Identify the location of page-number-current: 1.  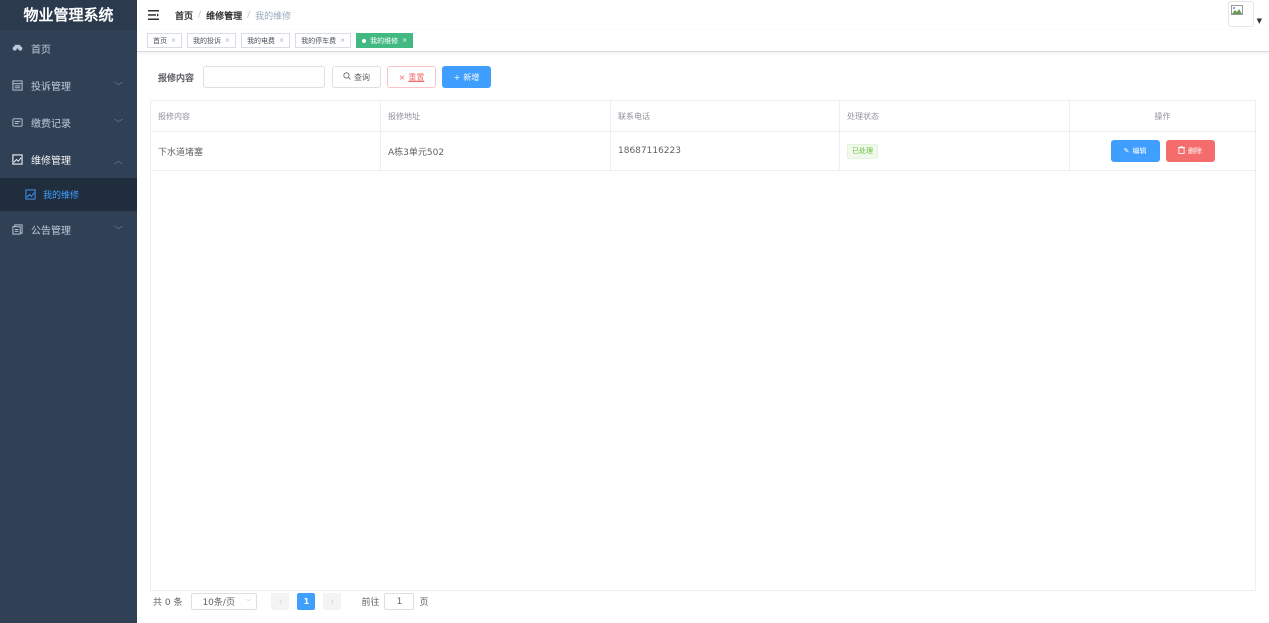
(306, 601).